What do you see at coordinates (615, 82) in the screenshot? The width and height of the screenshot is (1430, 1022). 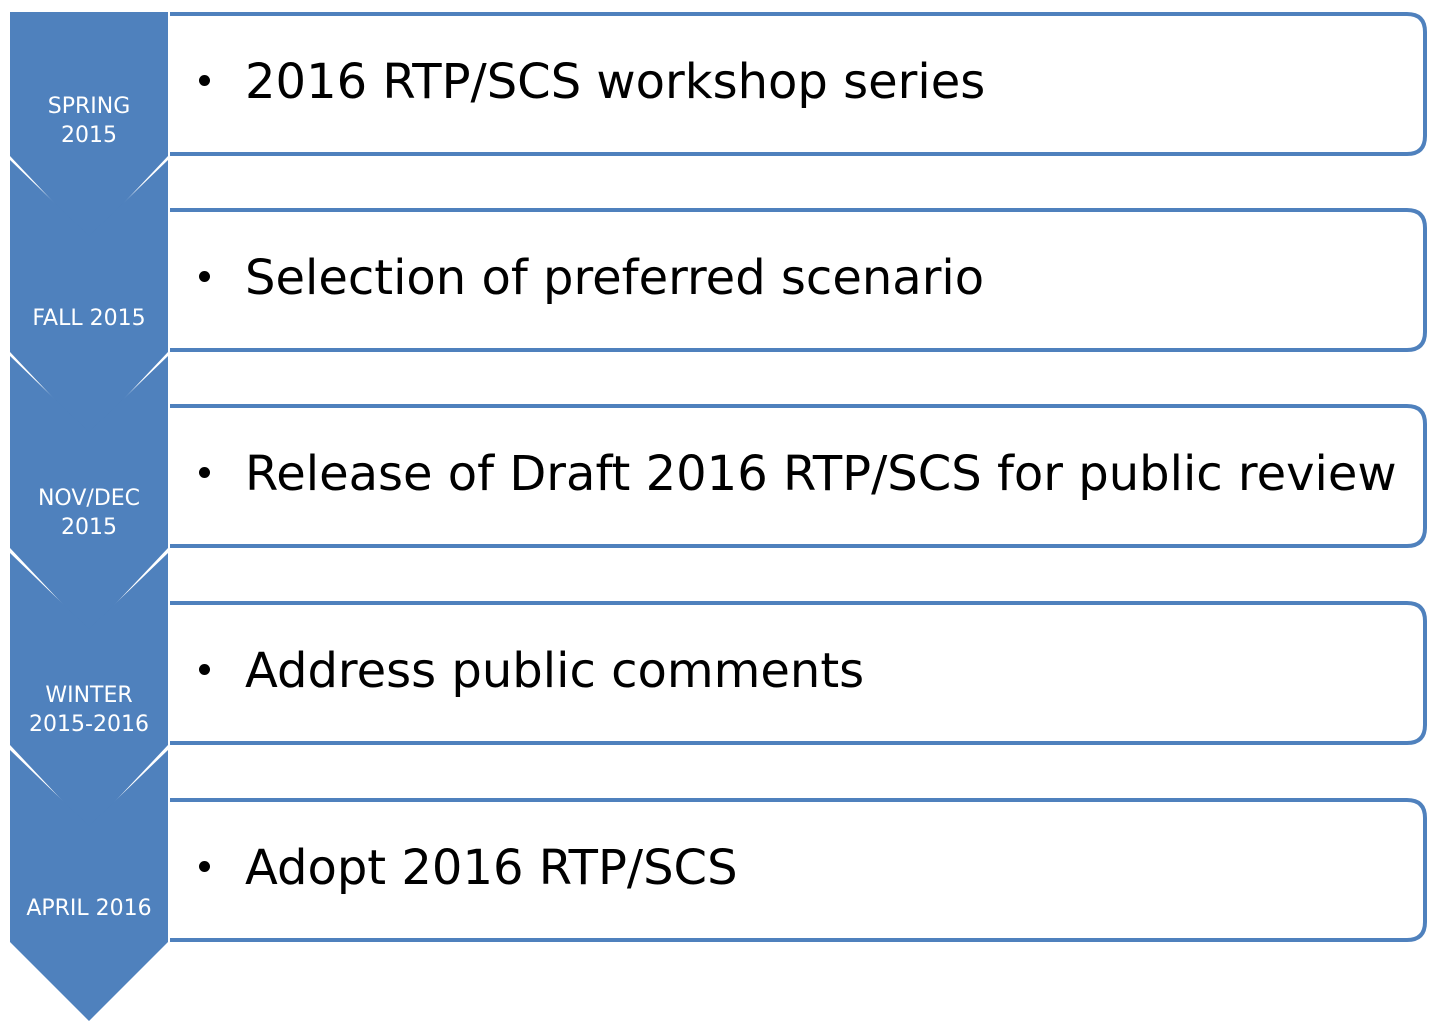 I see `stage-description: 2016 RTP/SCS workshop series` at bounding box center [615, 82].